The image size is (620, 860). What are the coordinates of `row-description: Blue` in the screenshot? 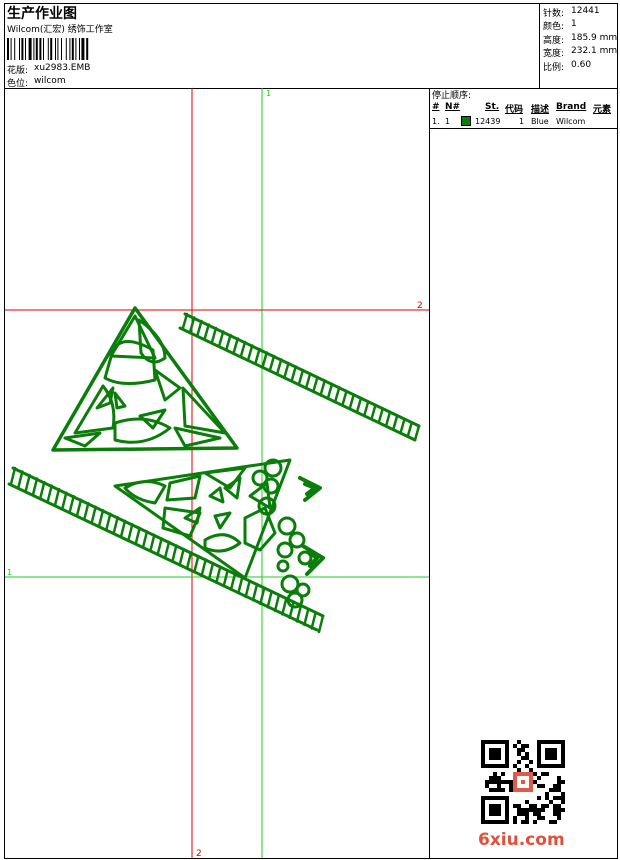 It's located at (540, 121).